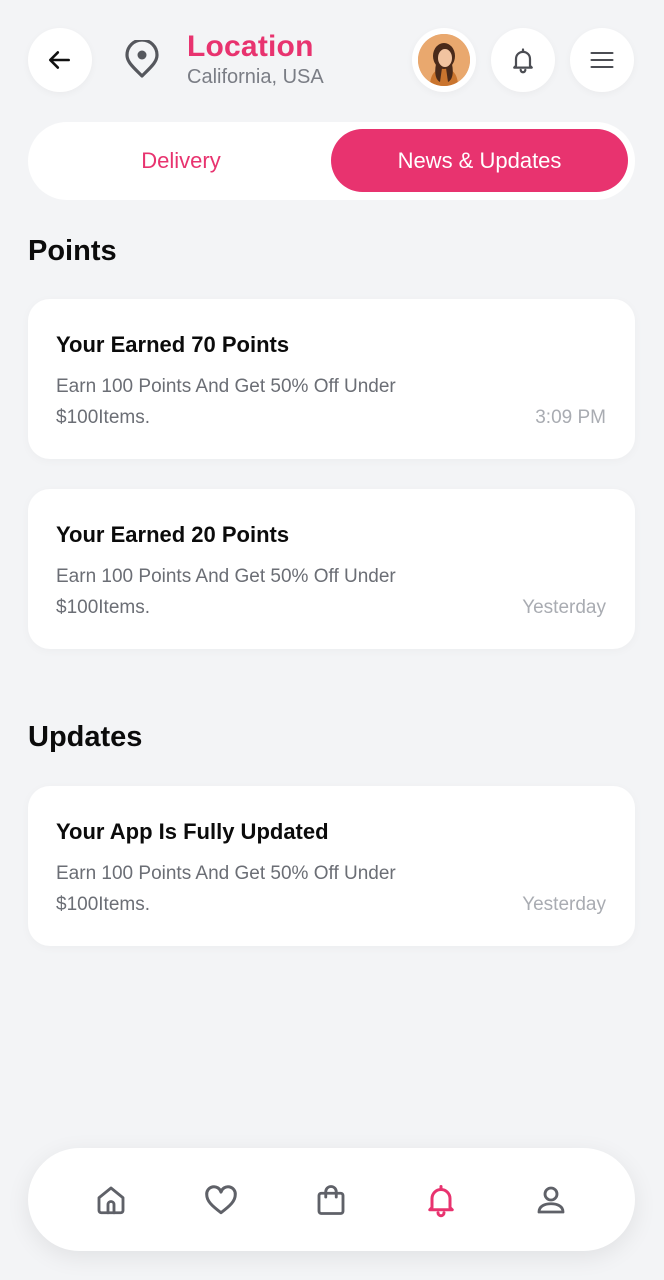 The image size is (664, 1280). I want to click on heart-icon, so click(221, 1200).